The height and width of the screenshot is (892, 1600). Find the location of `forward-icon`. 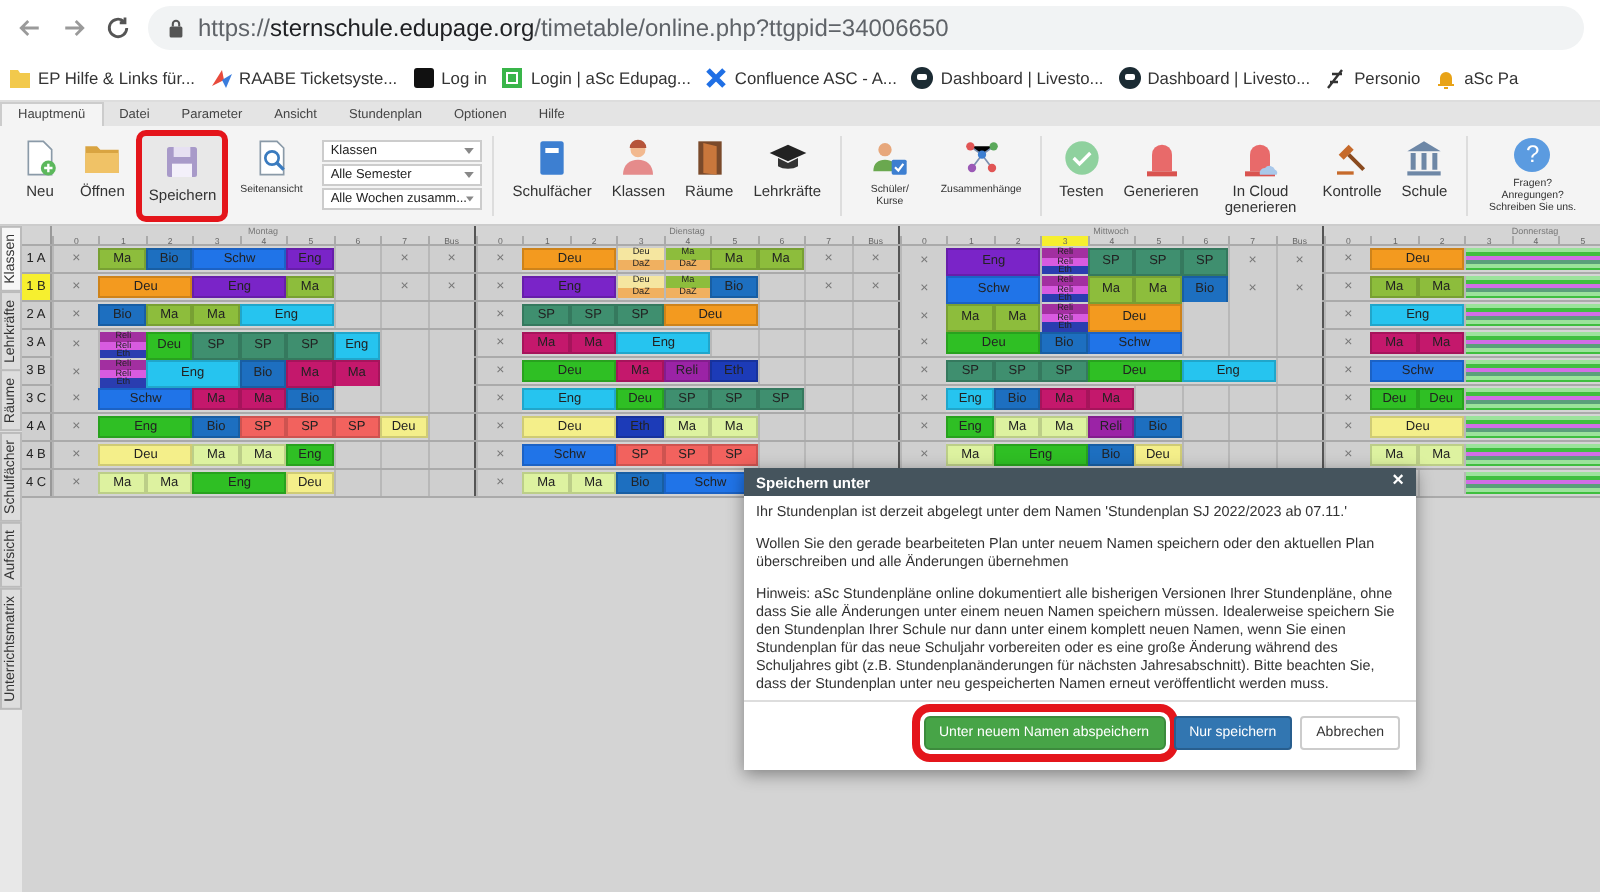

forward-icon is located at coordinates (74, 28).